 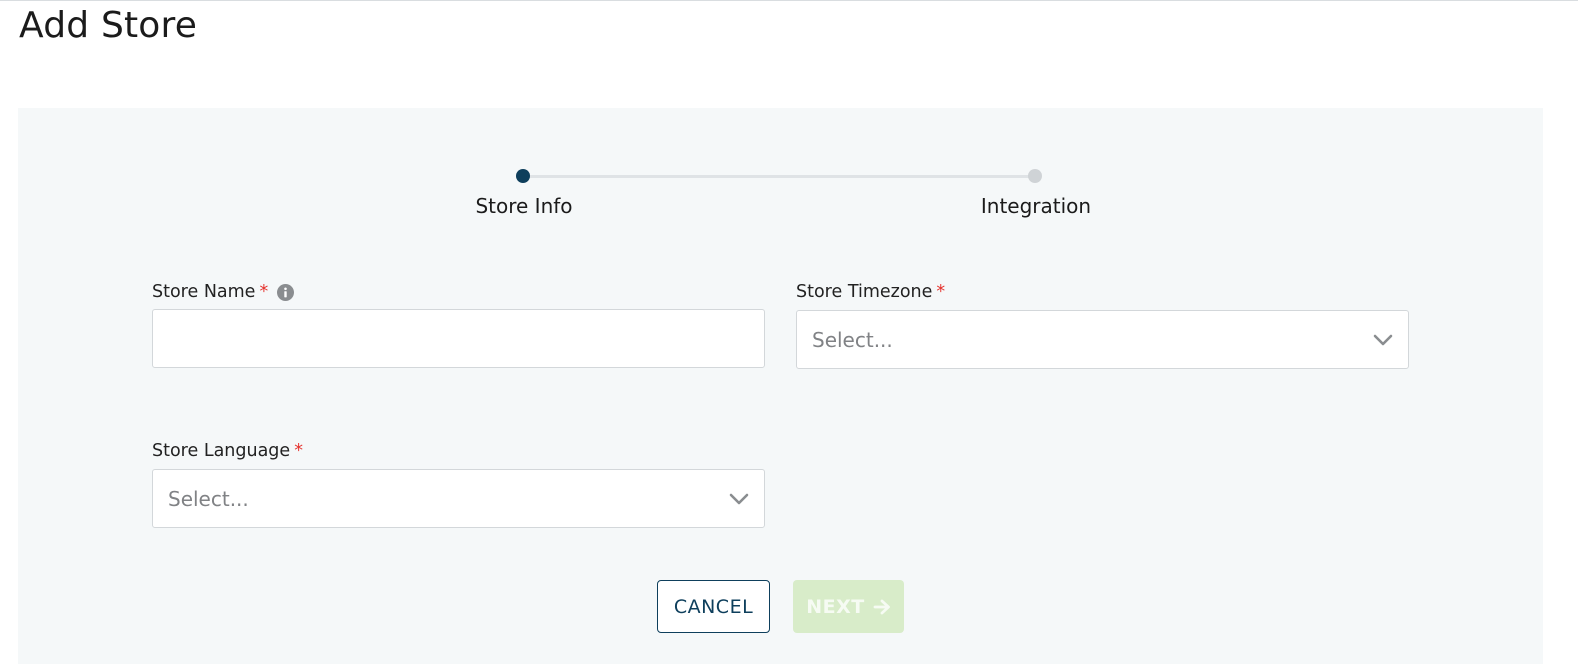 I want to click on page-title: Add Store, so click(x=108, y=25).